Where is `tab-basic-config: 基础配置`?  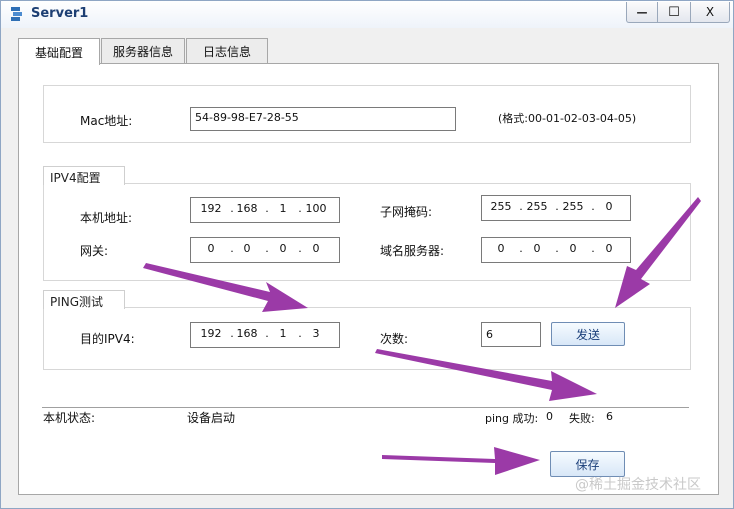 tab-basic-config: 基础配置 is located at coordinates (59, 51).